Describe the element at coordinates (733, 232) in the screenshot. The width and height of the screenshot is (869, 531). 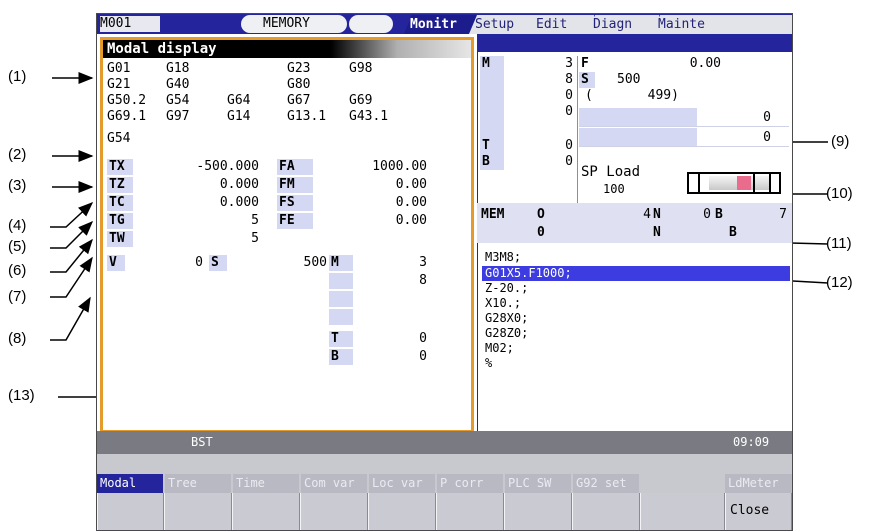
I see `row2-b-label: B` at that location.